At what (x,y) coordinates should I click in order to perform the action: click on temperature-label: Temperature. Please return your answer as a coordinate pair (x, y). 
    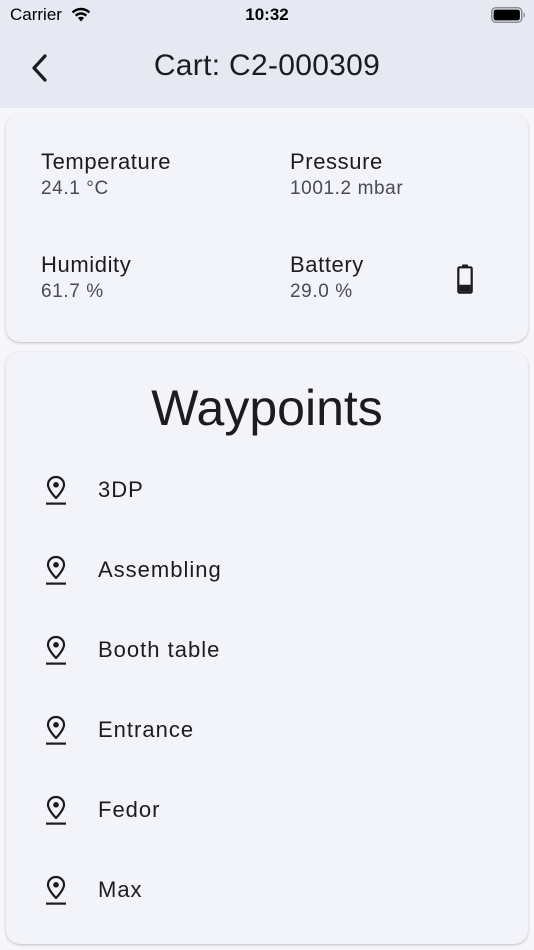
    Looking at the image, I should click on (106, 161).